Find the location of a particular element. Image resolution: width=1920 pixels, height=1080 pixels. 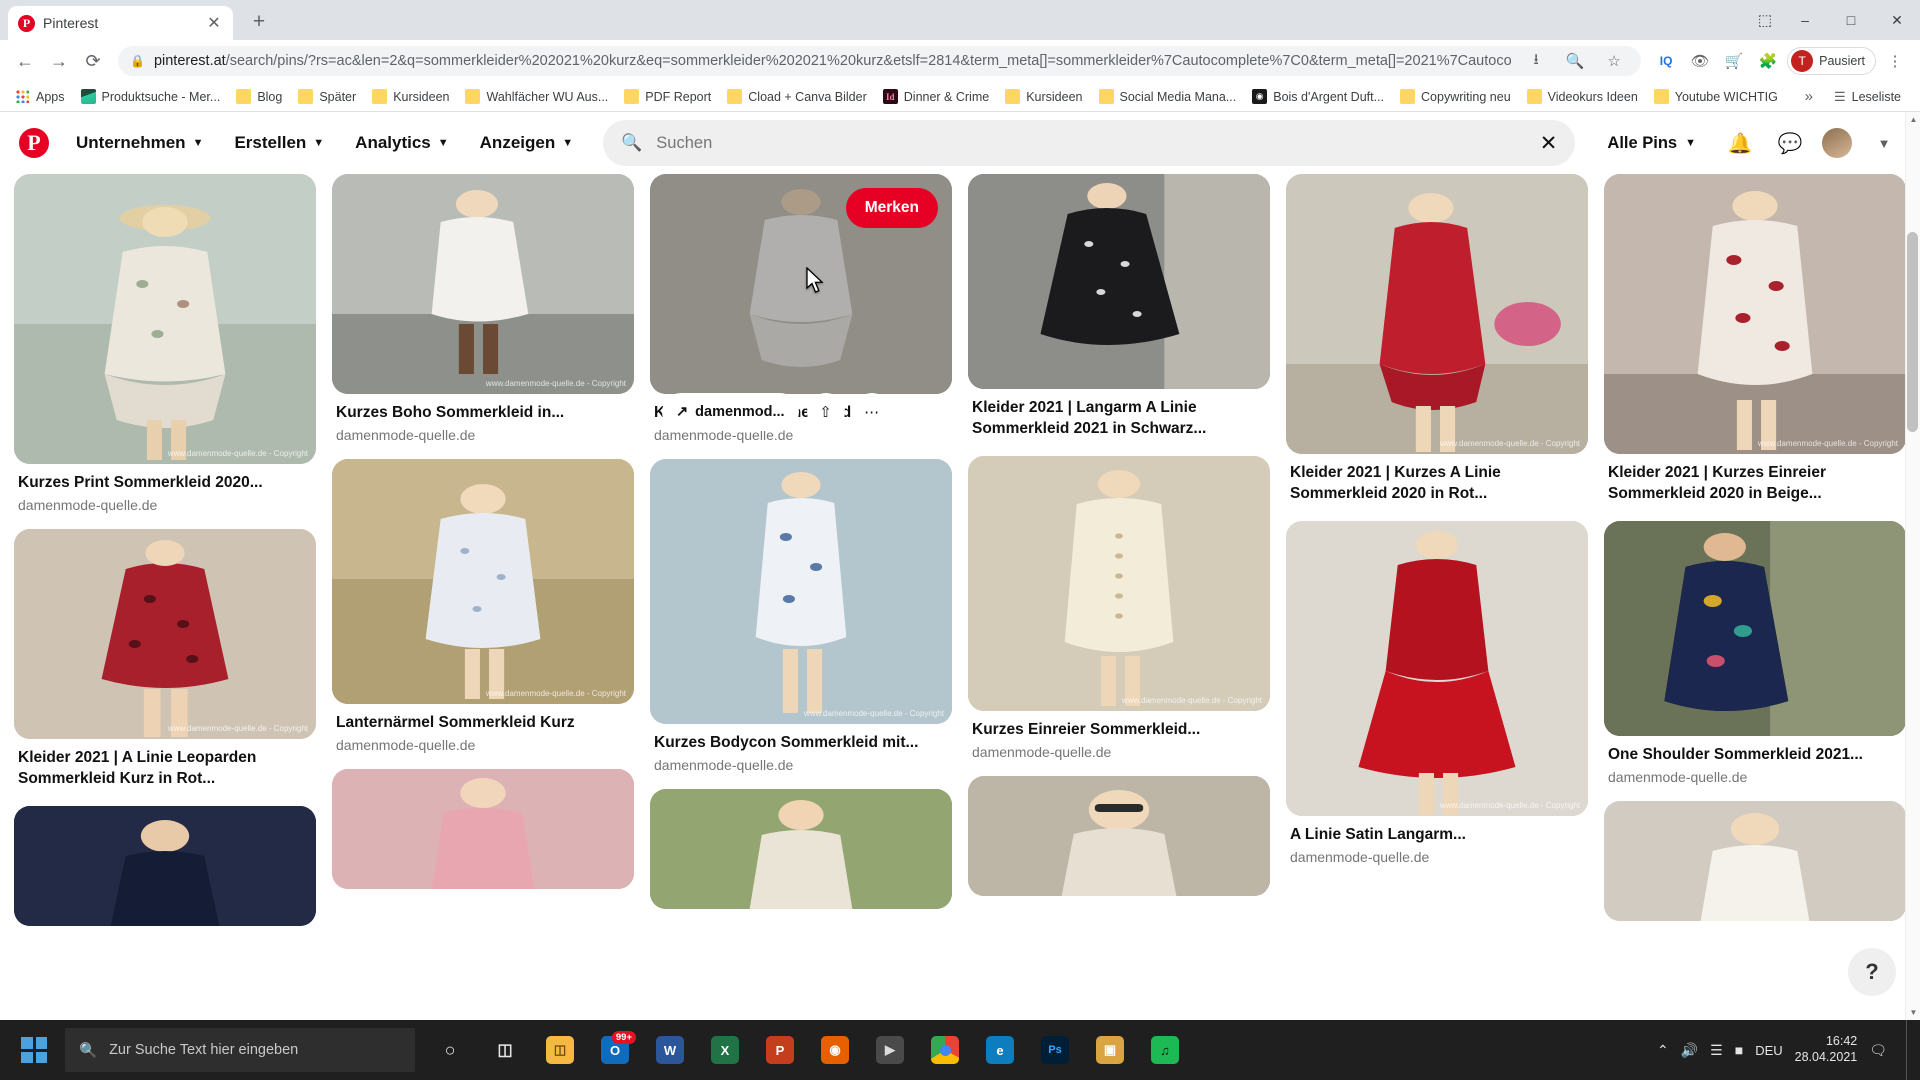

task-view-icon: ◫ is located at coordinates (505, 1050).